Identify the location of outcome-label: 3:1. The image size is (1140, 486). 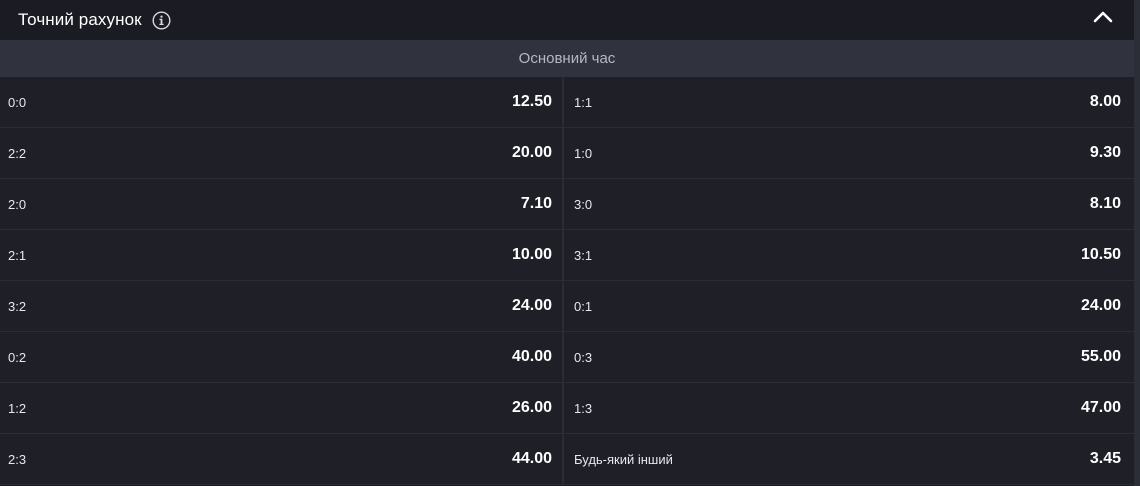
(583, 255).